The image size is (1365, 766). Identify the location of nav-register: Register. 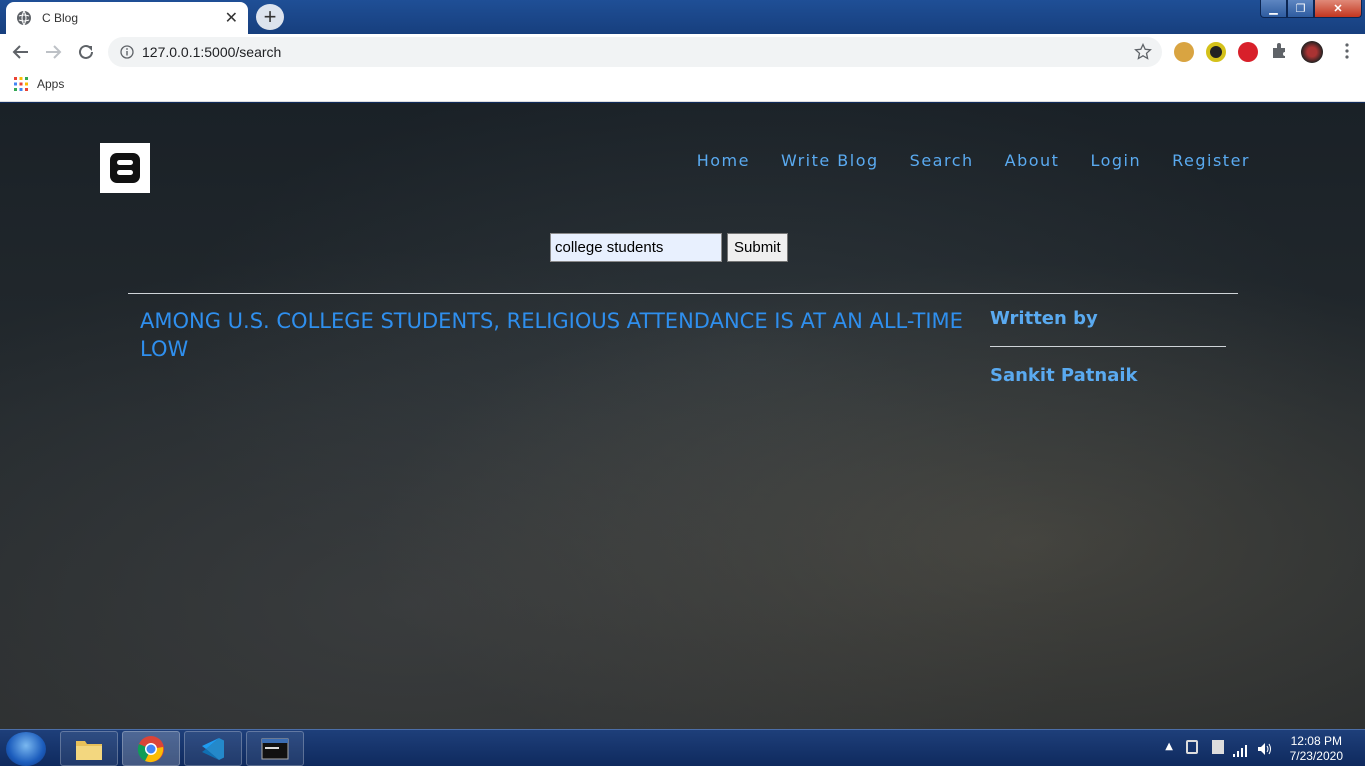
(1211, 160).